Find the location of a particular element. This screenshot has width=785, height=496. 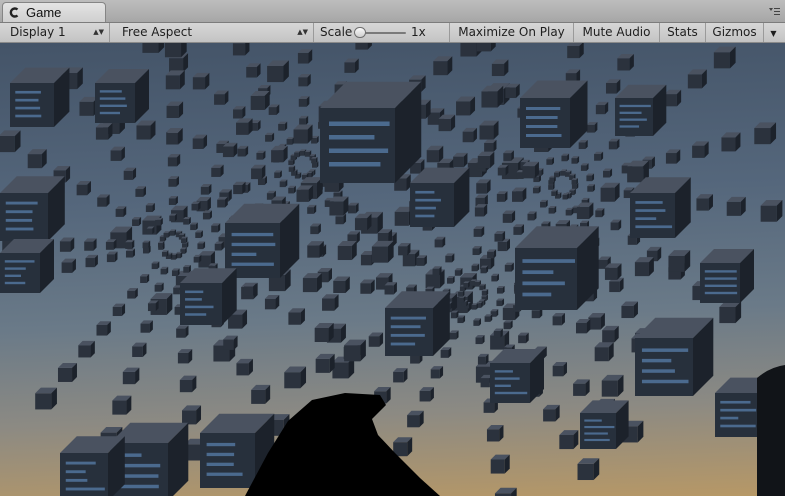

tab-game: Game is located at coordinates (54, 12).